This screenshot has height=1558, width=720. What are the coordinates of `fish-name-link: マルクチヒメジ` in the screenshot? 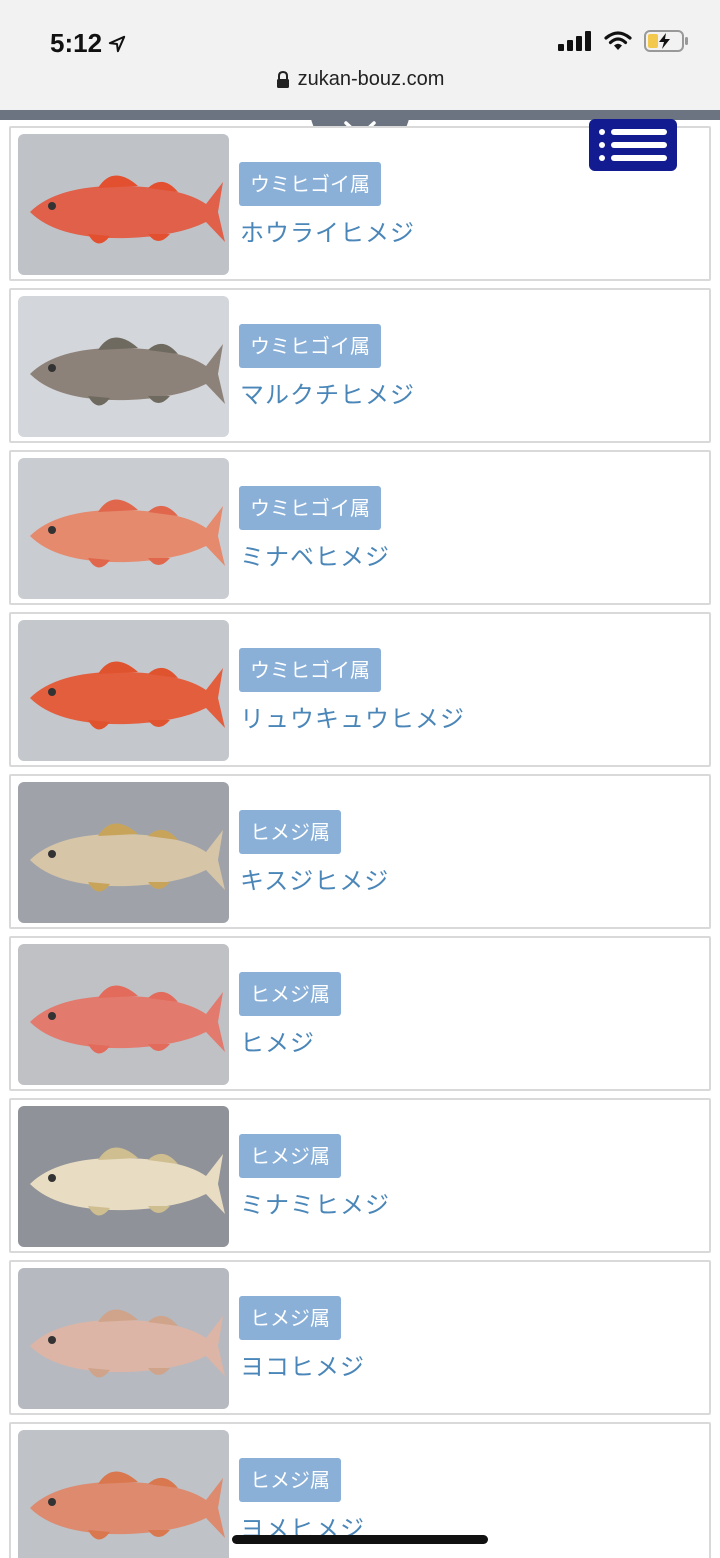 It's located at (327, 392).